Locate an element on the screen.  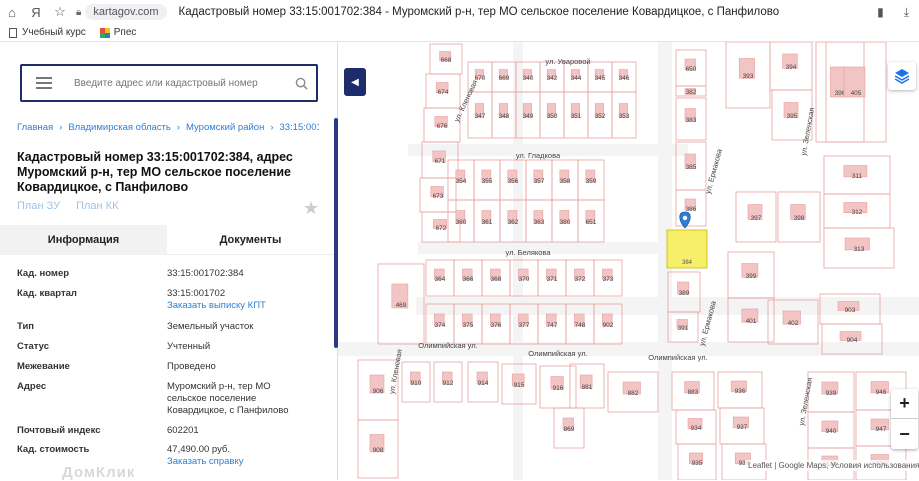
map-lot: 393 is located at coordinates (748, 75).